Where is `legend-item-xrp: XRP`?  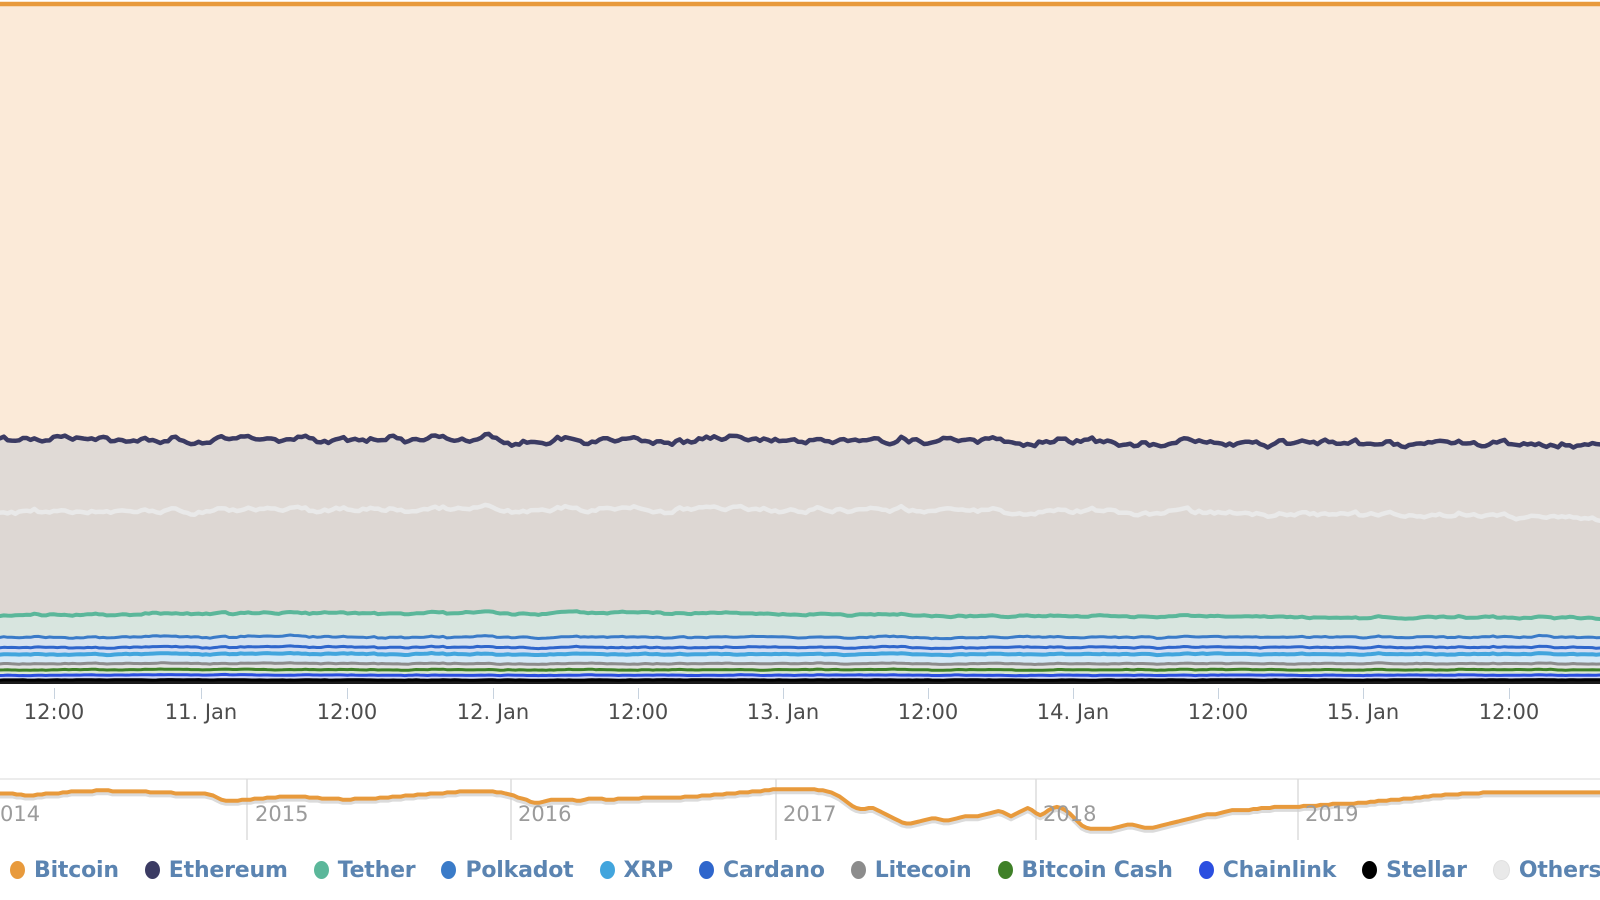
legend-item-xrp: XRP is located at coordinates (636, 870).